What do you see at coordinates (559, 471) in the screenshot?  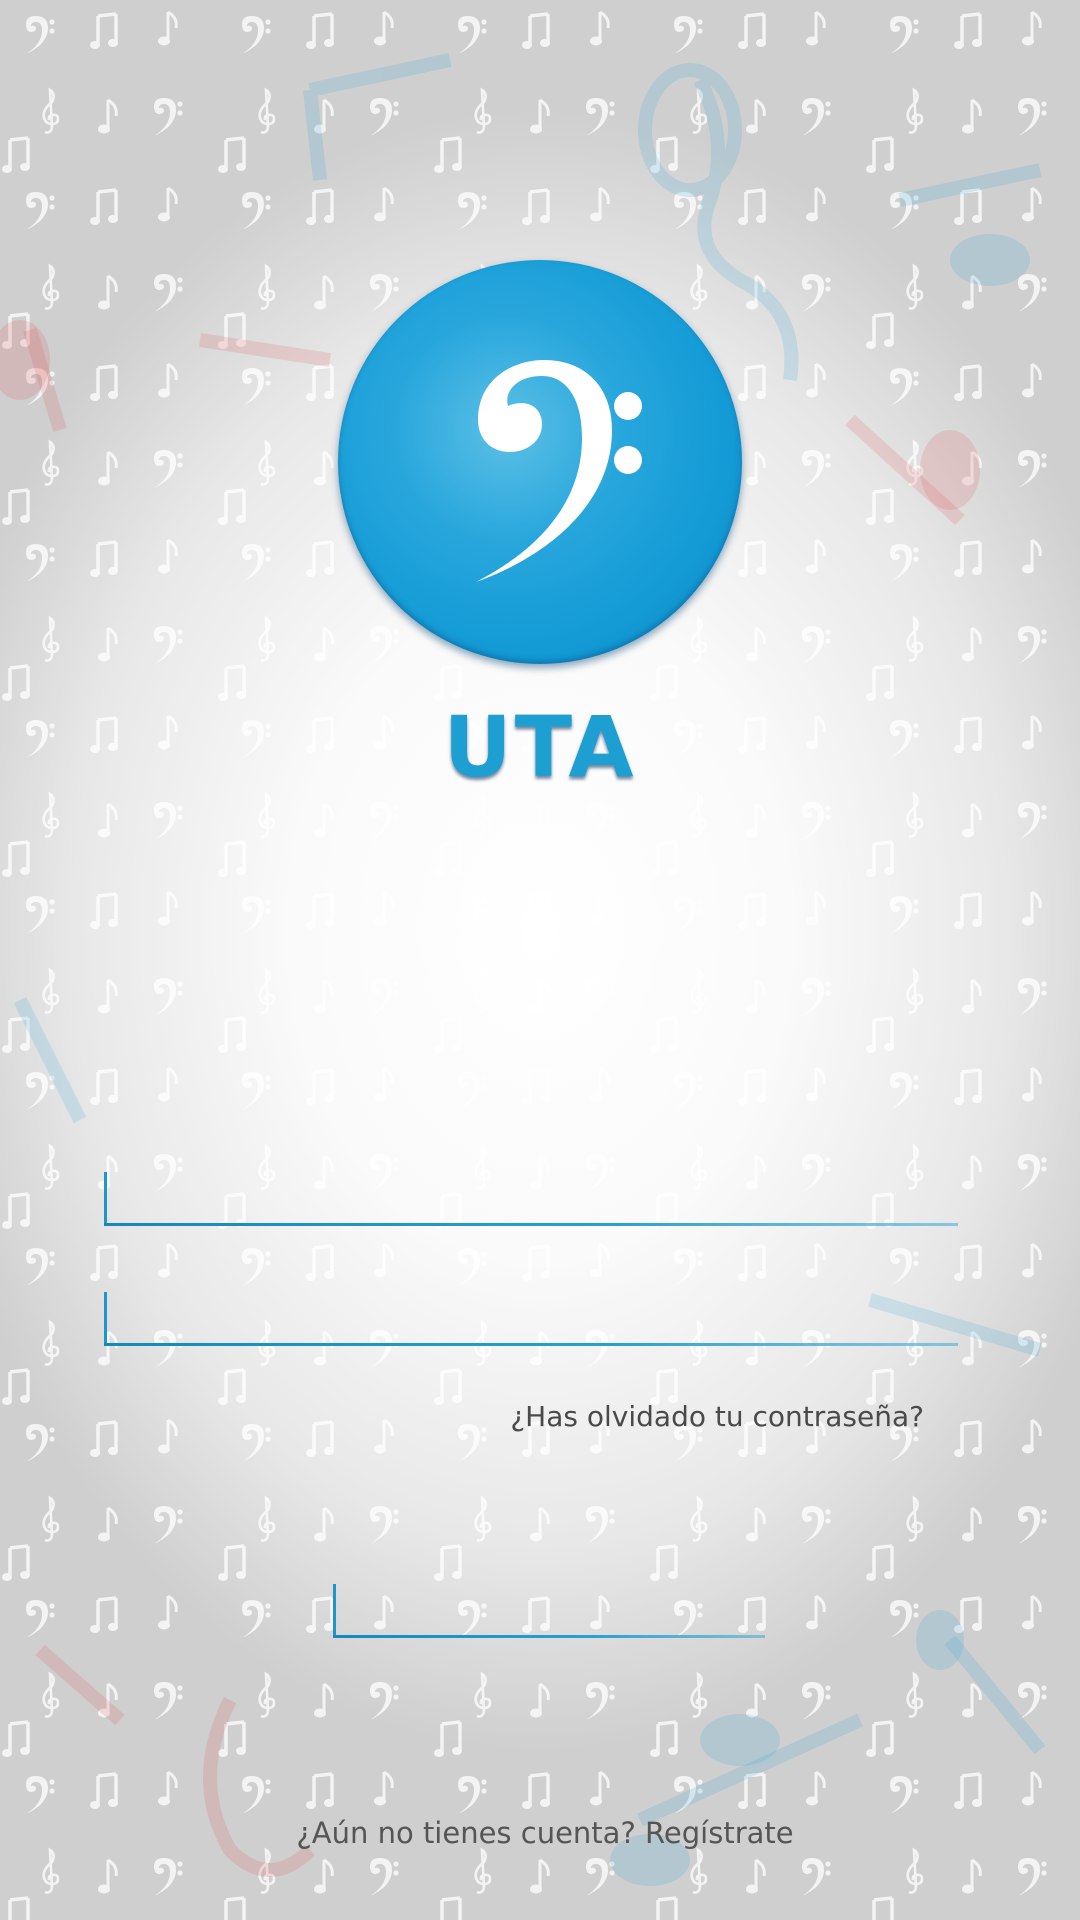 I see `bass-clef-icon` at bounding box center [559, 471].